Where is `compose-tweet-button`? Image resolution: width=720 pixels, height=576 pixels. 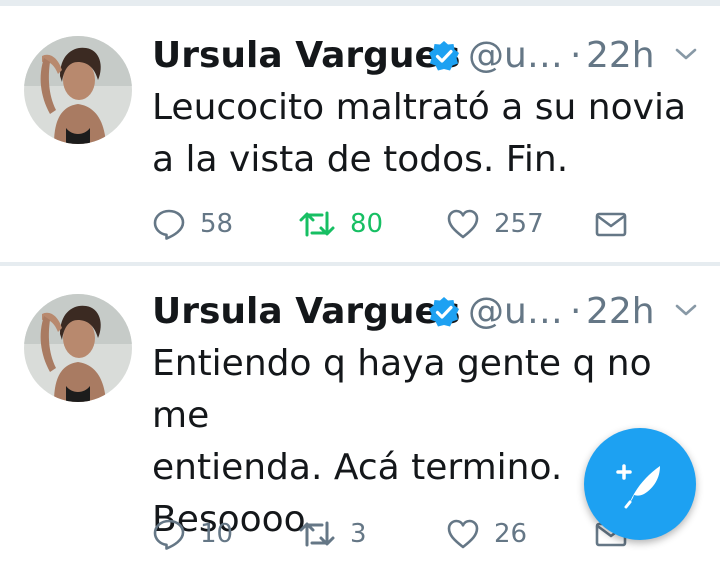 compose-tweet-button is located at coordinates (640, 484).